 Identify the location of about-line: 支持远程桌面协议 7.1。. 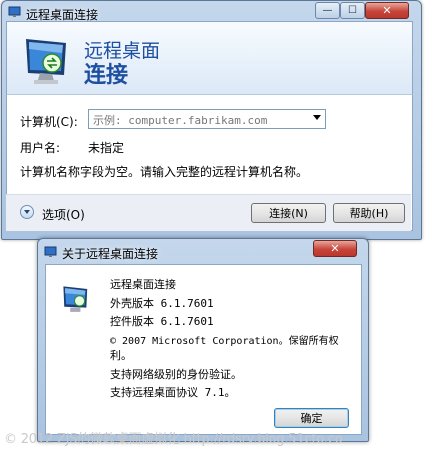
(173, 392).